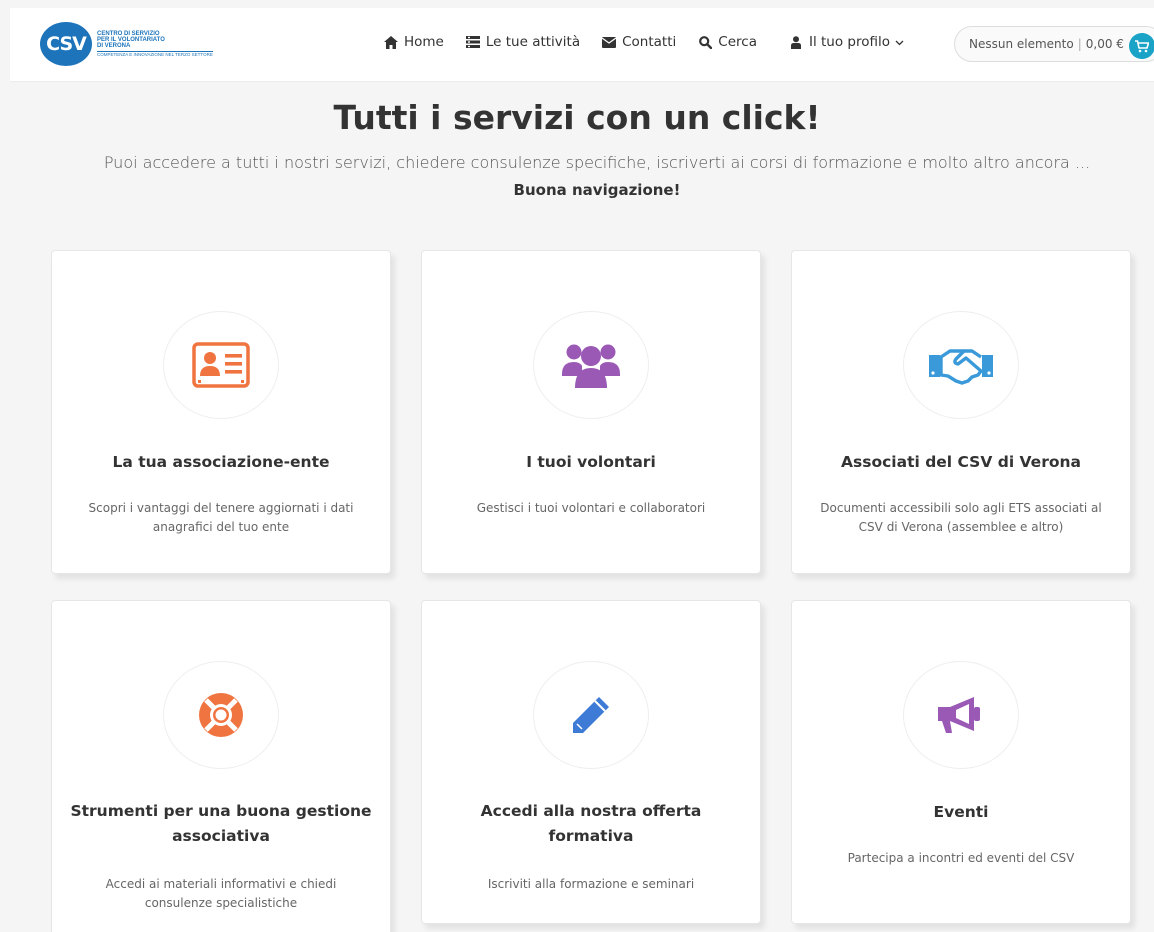 This screenshot has height=932, width=1154. I want to click on nav-cerca: Cerca, so click(727, 42).